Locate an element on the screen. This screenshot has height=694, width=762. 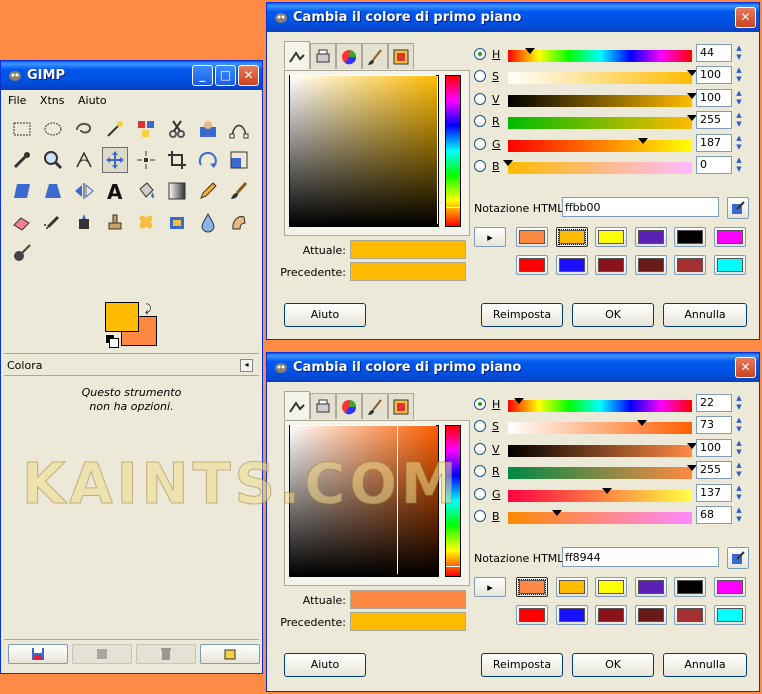
reset-options-button is located at coordinates (230, 654).